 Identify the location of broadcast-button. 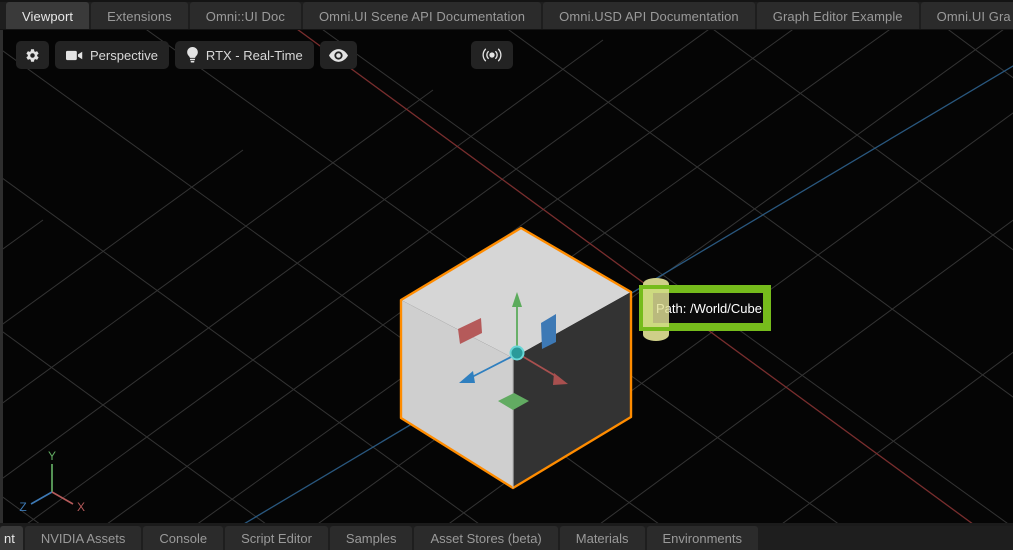
(492, 55).